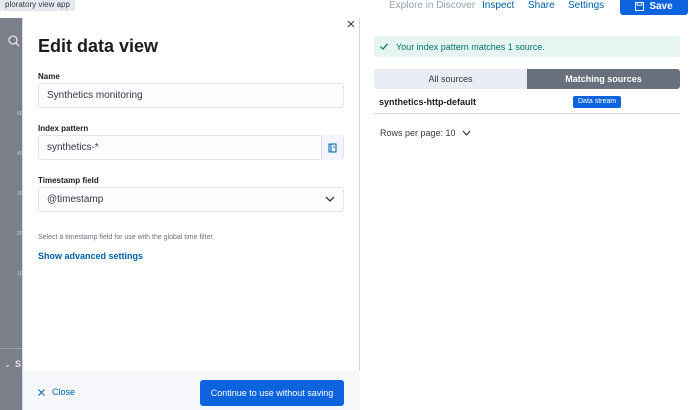 Image resolution: width=690 pixels, height=410 pixels. What do you see at coordinates (7, 364) in the screenshot?
I see `chevron-down-icon: ⌄` at bounding box center [7, 364].